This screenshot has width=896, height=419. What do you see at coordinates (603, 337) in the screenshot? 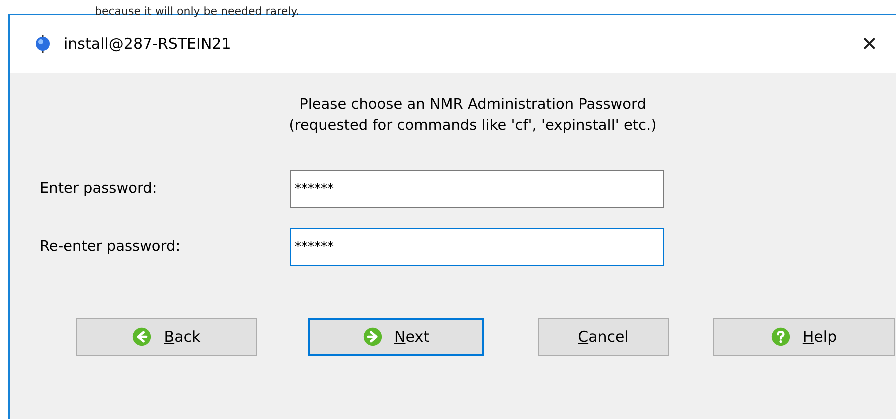
I see `cancel-button: Cancel` at bounding box center [603, 337].